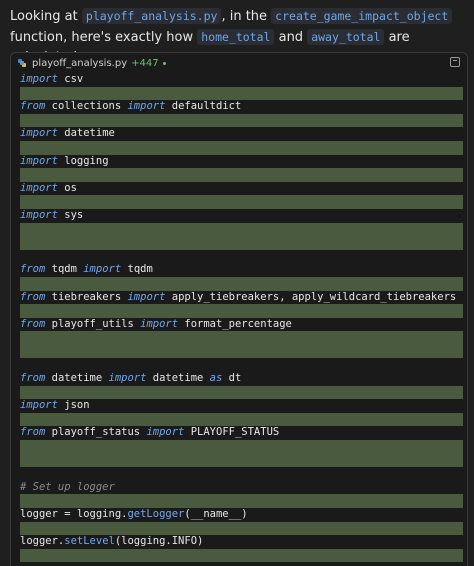  Describe the element at coordinates (70, 79) in the screenshot. I see `code-token: csv` at that location.